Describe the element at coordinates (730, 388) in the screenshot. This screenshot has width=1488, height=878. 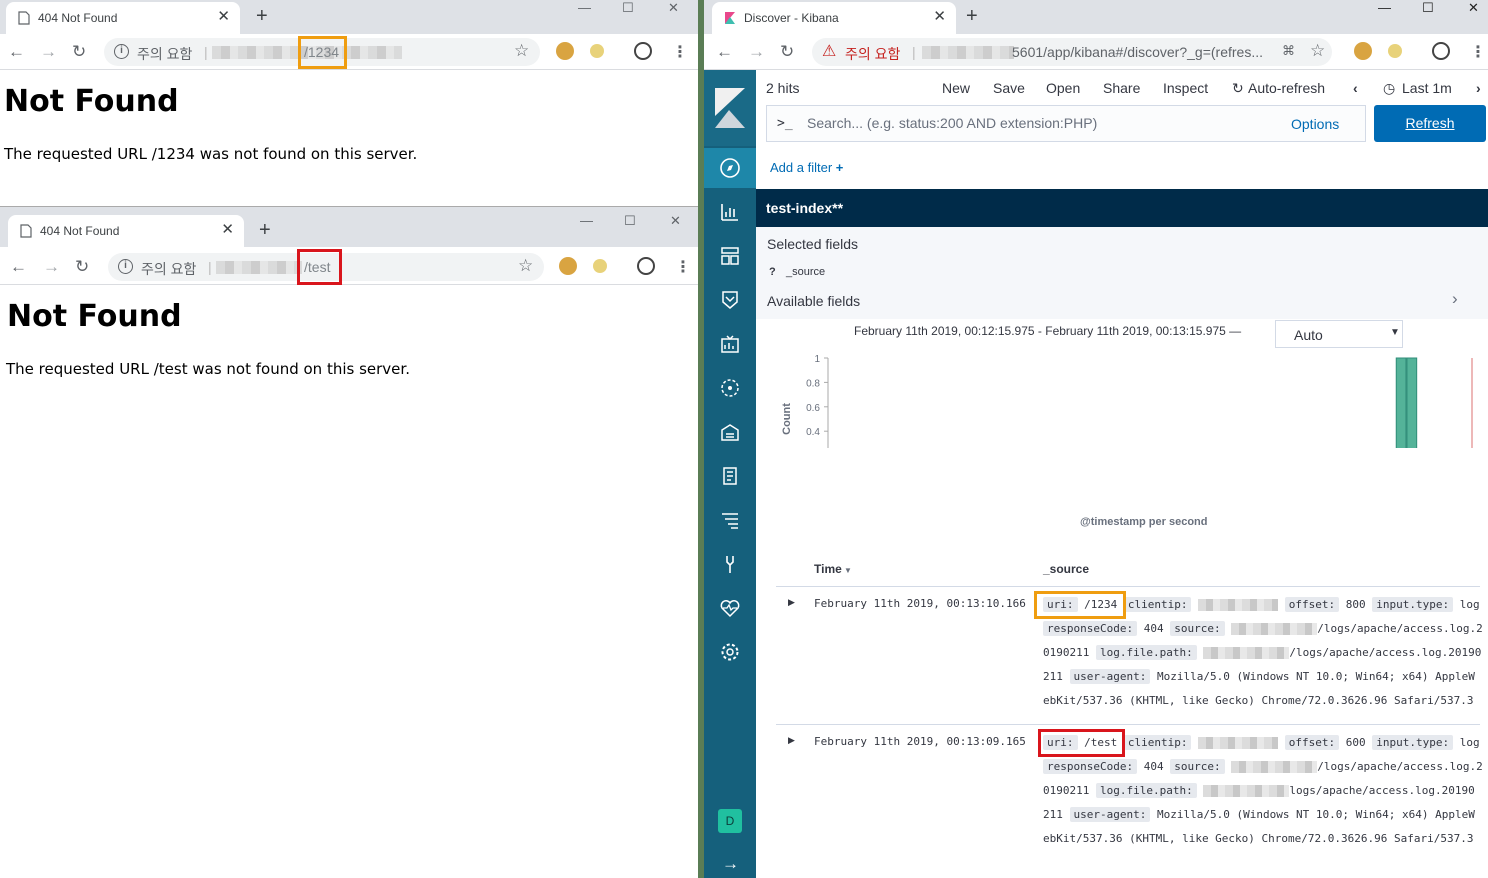
I see `ml-icon` at that location.